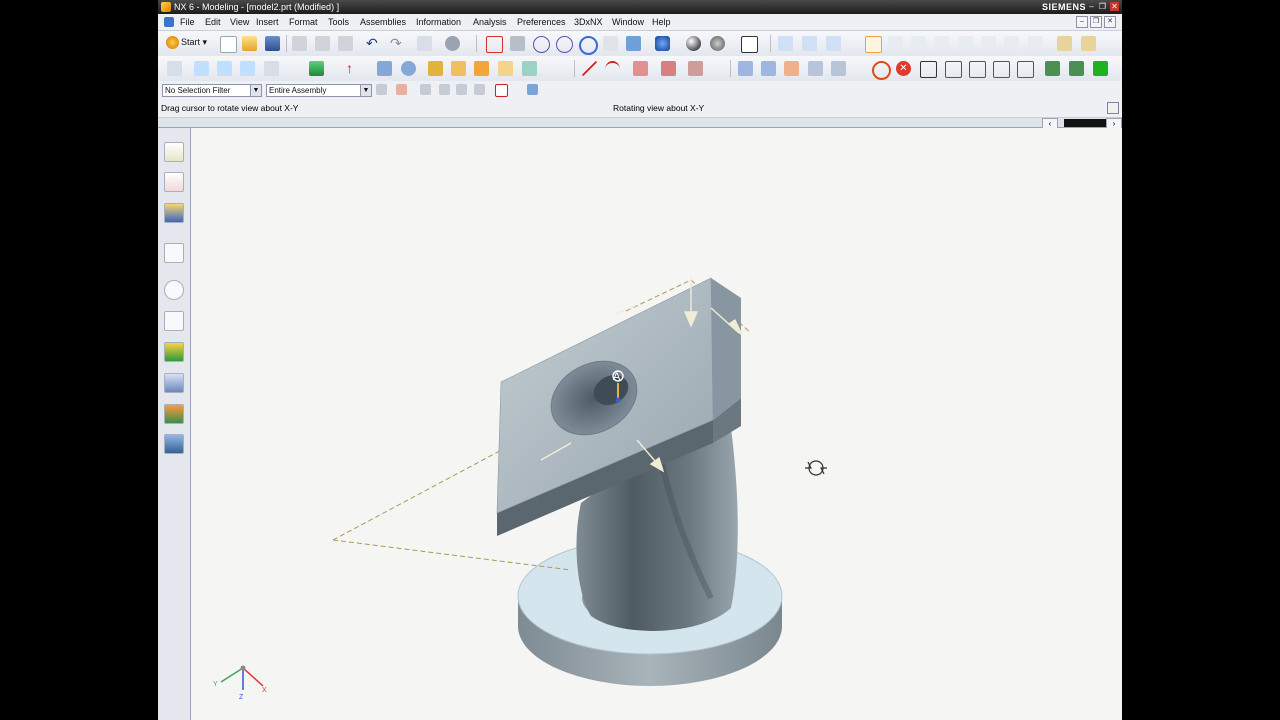 The image size is (1280, 720). Describe the element at coordinates (633, 43) in the screenshot. I see `orient-view-icon` at that location.